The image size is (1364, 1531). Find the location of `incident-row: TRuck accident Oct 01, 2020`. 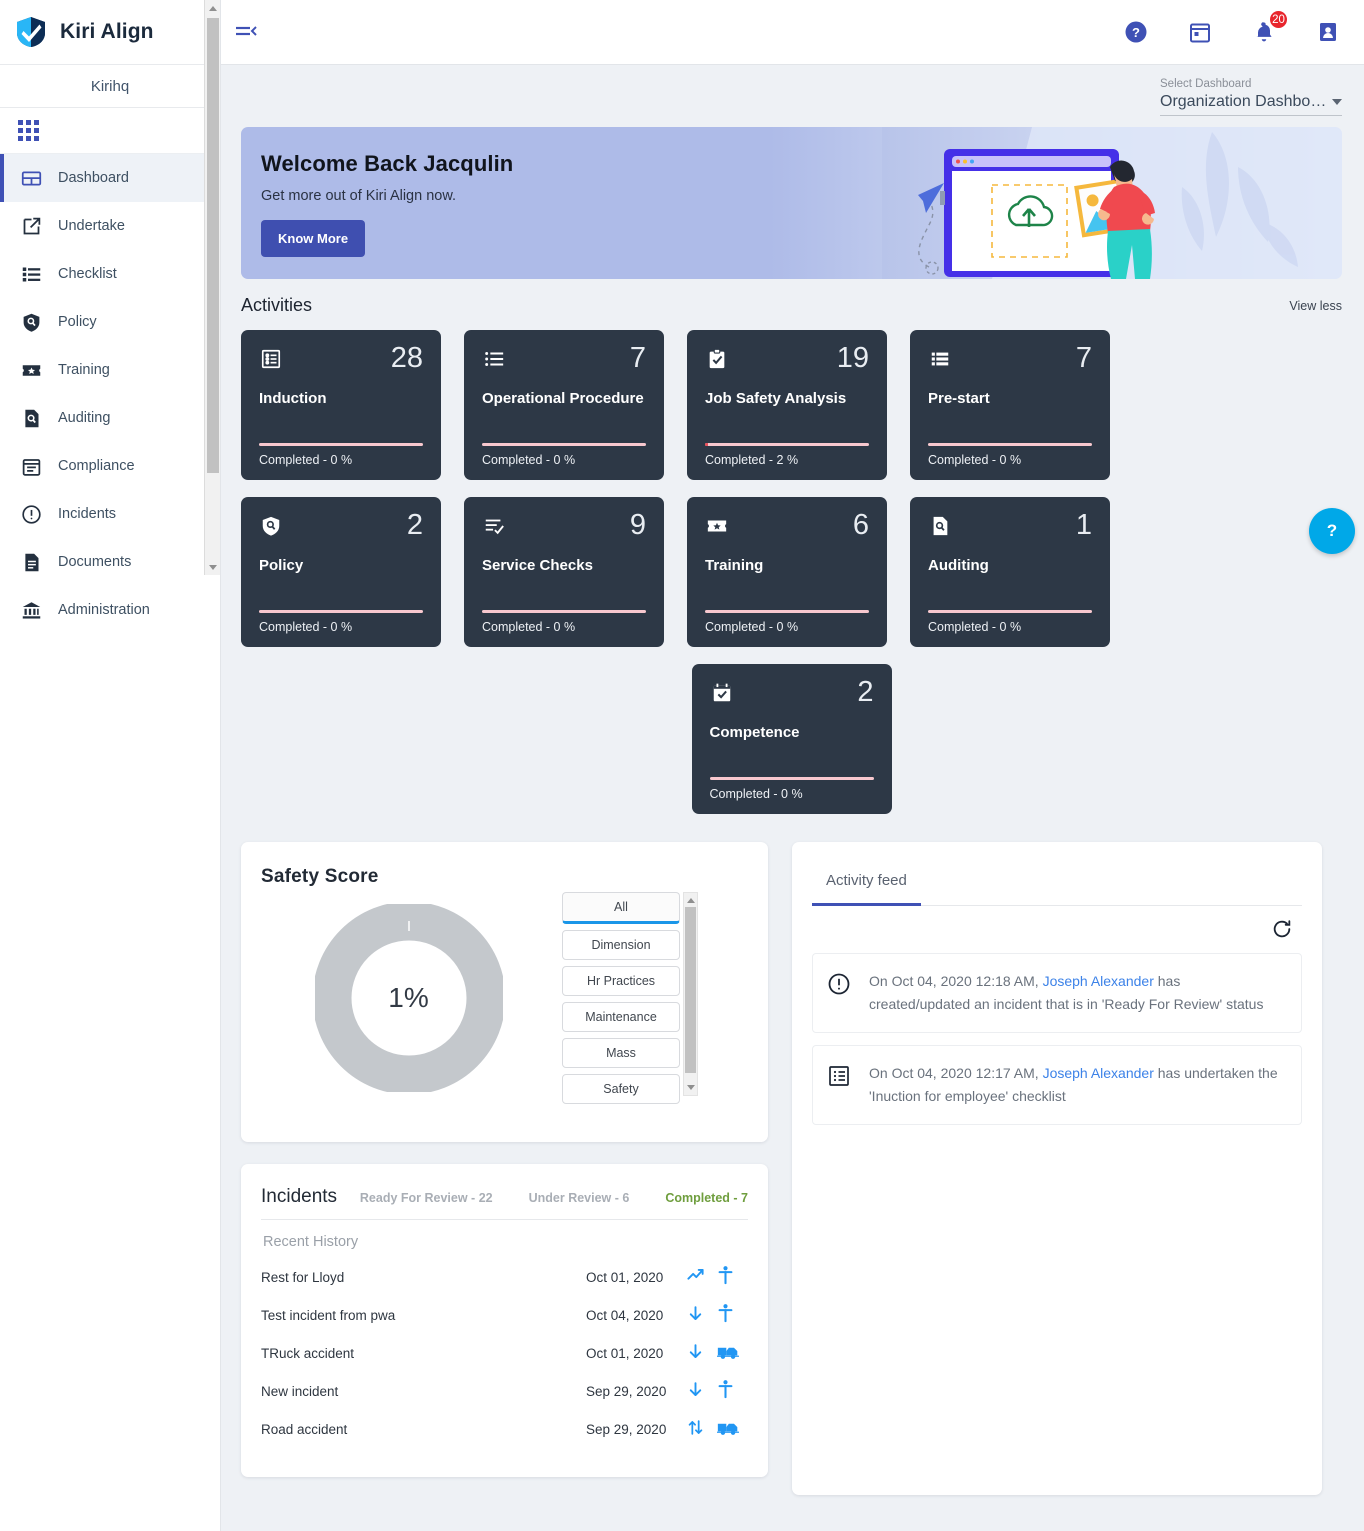

incident-row: TRuck accident Oct 01, 2020 is located at coordinates (504, 1353).